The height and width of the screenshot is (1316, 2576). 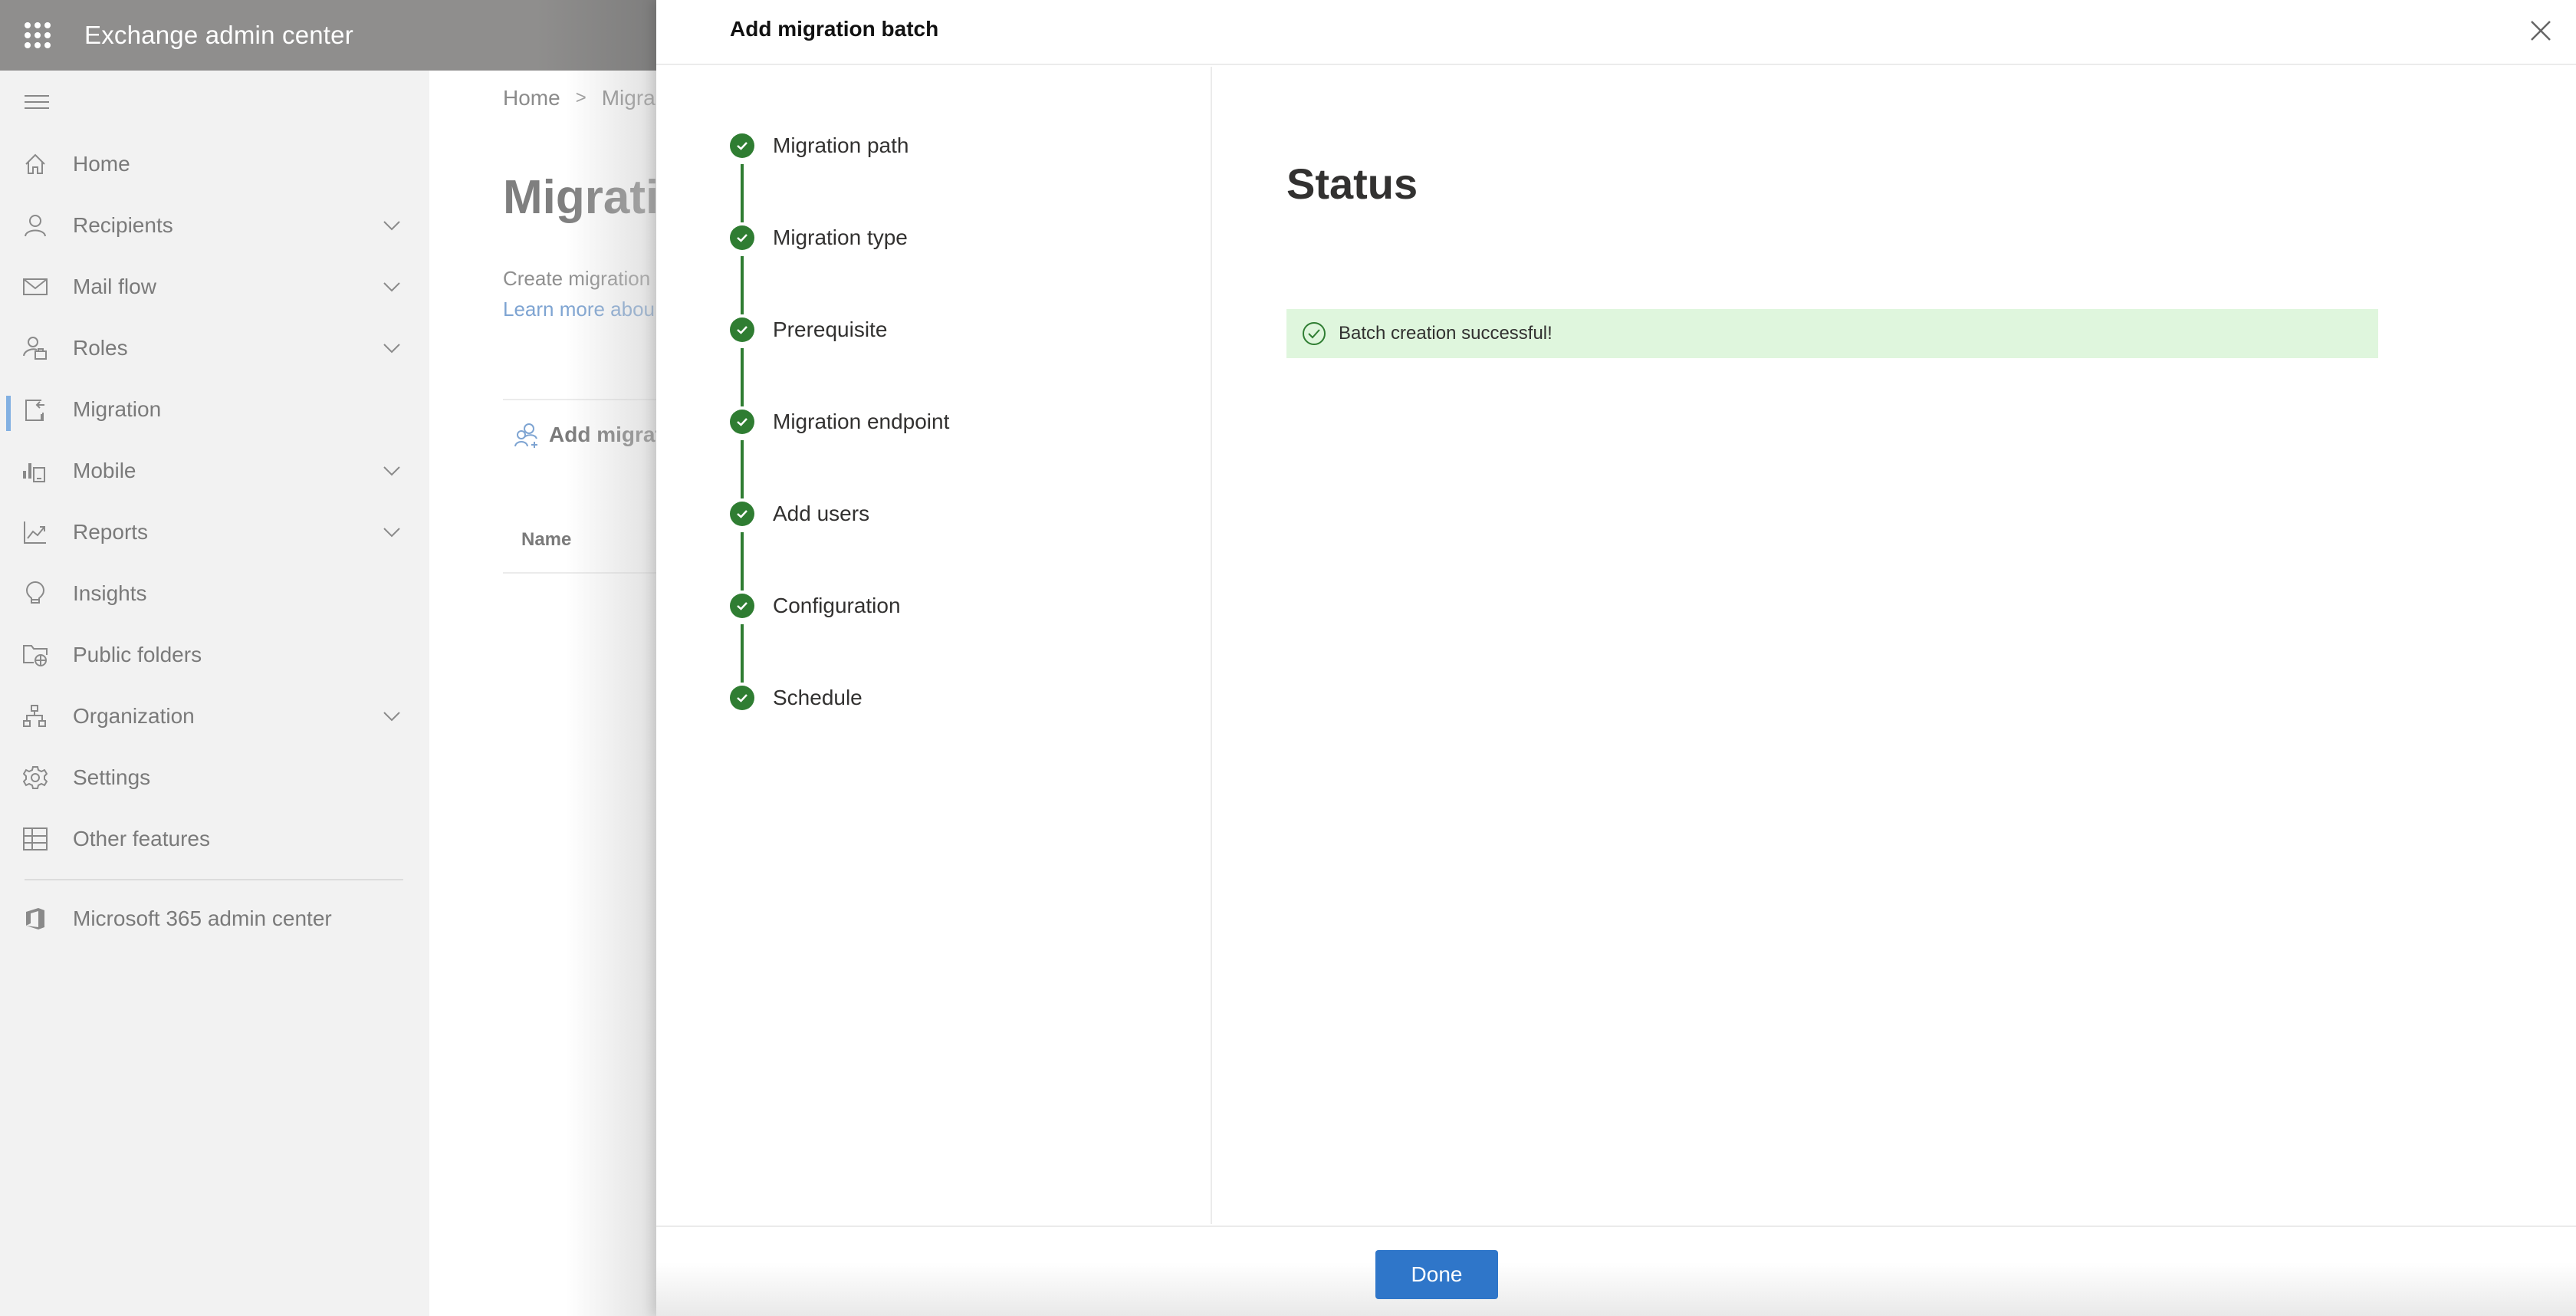 I want to click on status-heading: Status, so click(x=1352, y=184).